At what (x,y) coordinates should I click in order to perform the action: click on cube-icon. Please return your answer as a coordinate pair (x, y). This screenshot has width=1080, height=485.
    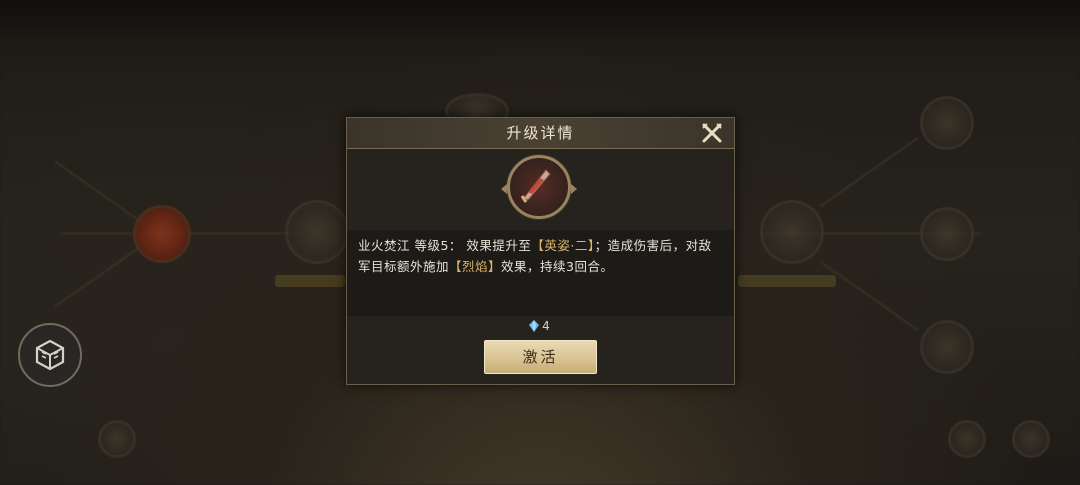
    Looking at the image, I should click on (50, 355).